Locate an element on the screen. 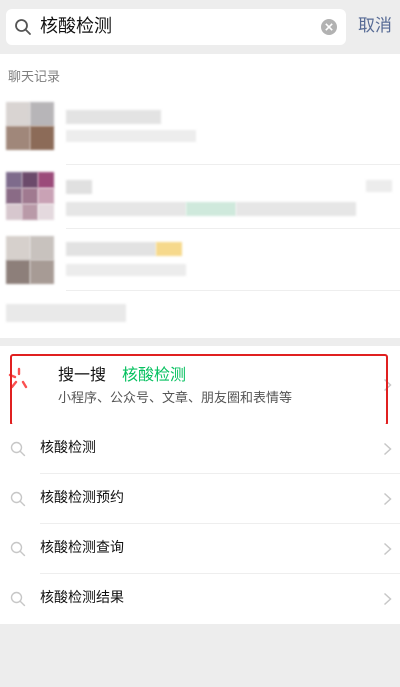 The width and height of the screenshot is (400, 687). suggestion-item: 核酸检测预约 is located at coordinates (200, 499).